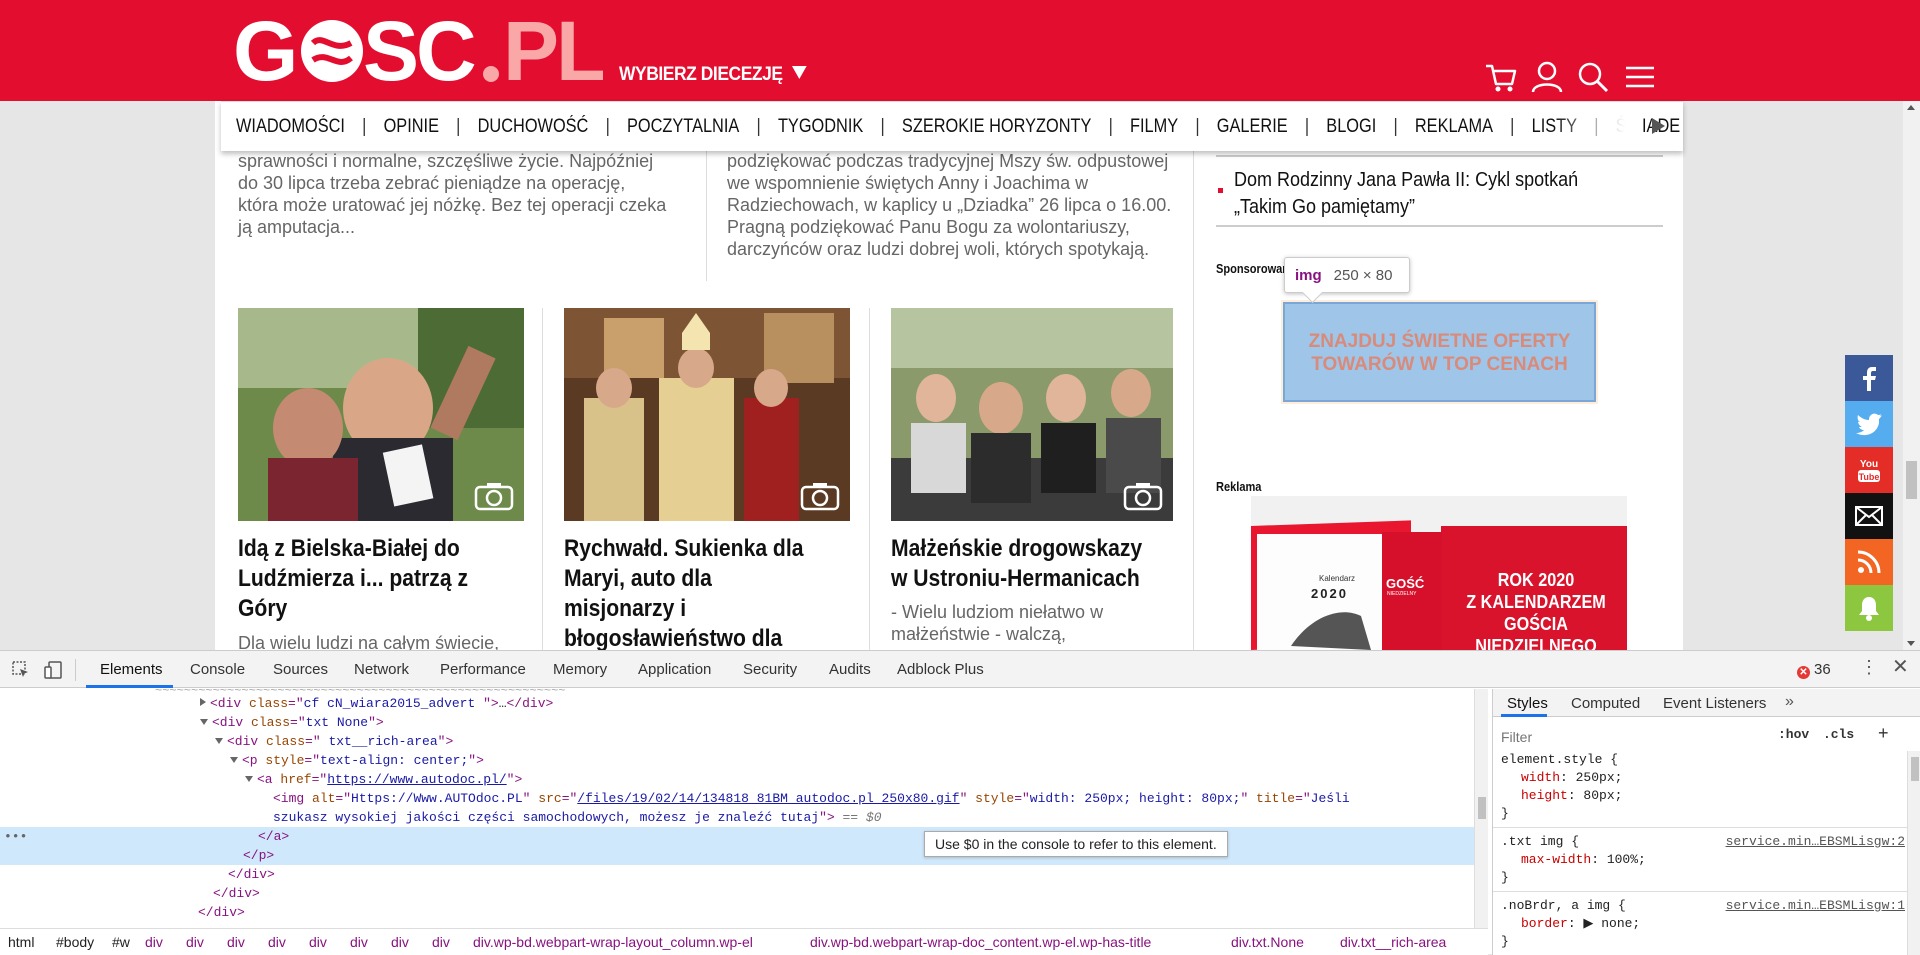 The image size is (1920, 955). I want to click on rule-decl: height: 80px;, so click(1571, 796).